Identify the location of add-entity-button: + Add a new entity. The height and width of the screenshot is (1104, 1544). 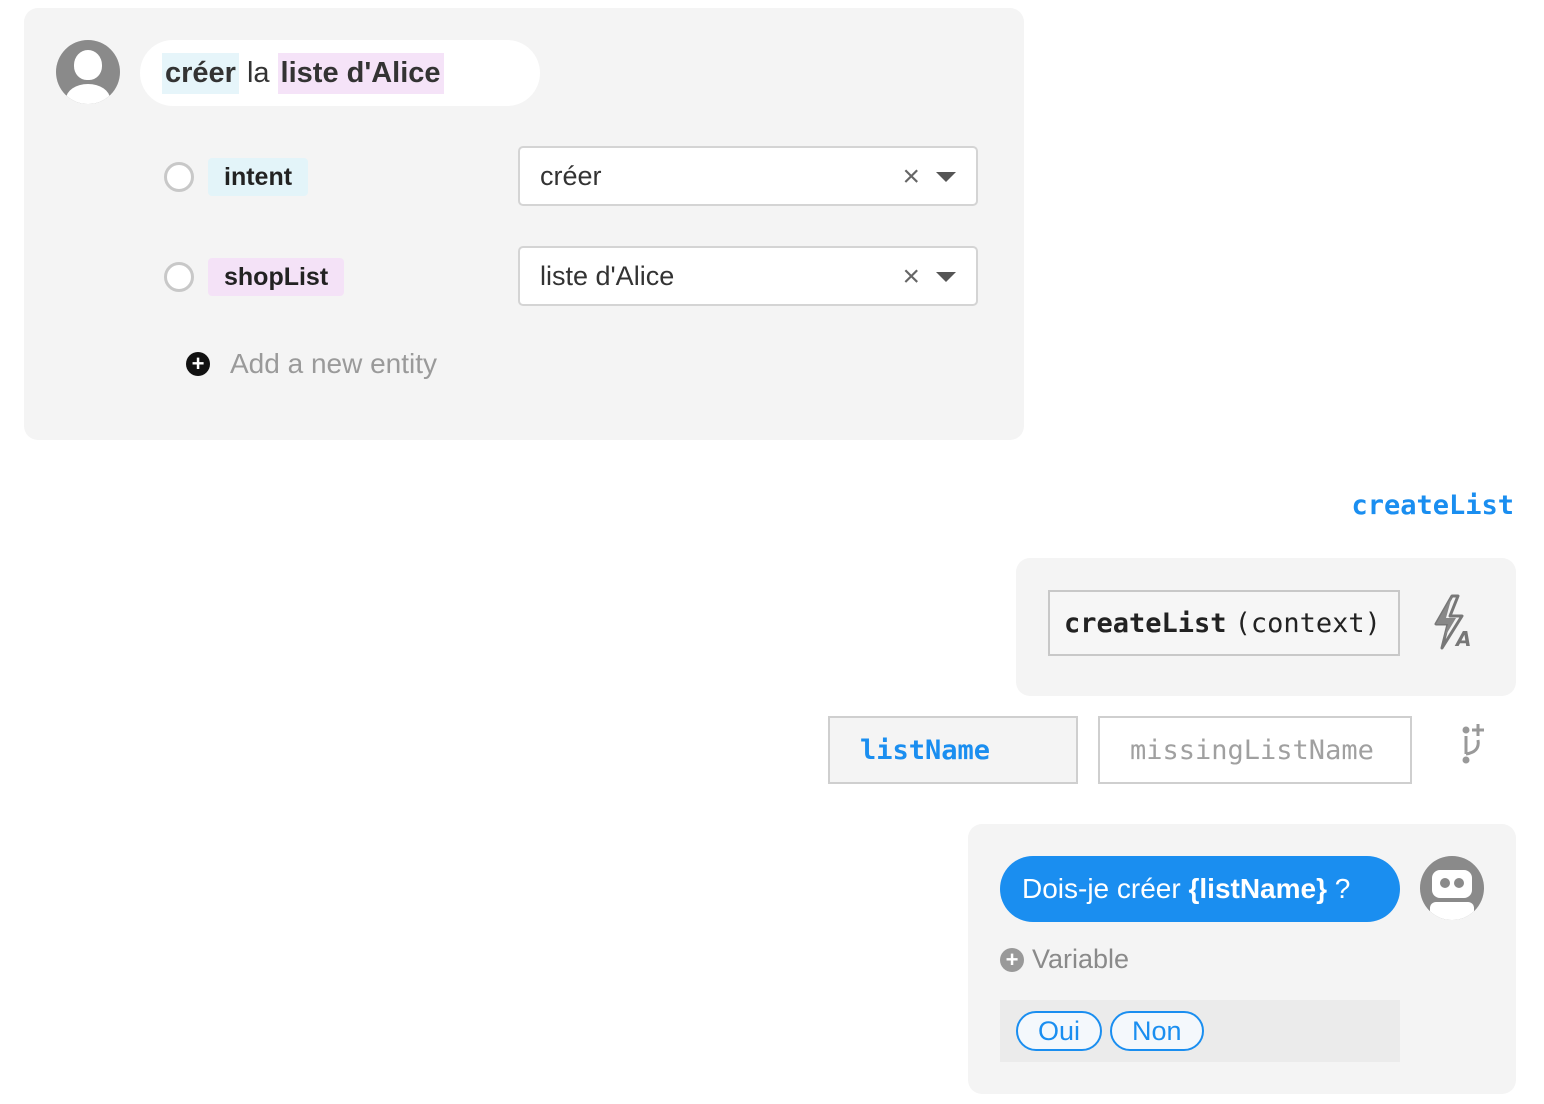
(311, 364).